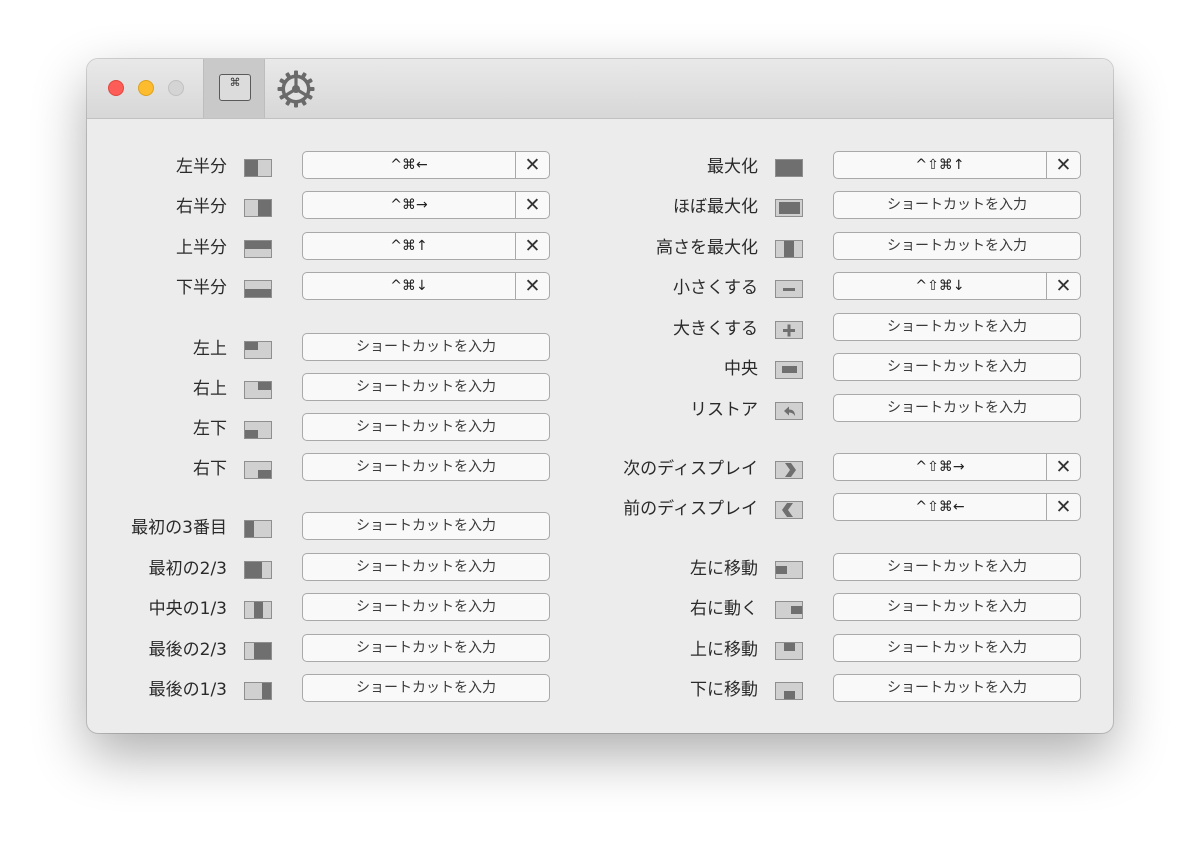  Describe the element at coordinates (715, 207) in the screenshot. I see `shortcut-label: ほぼ最大化` at that location.